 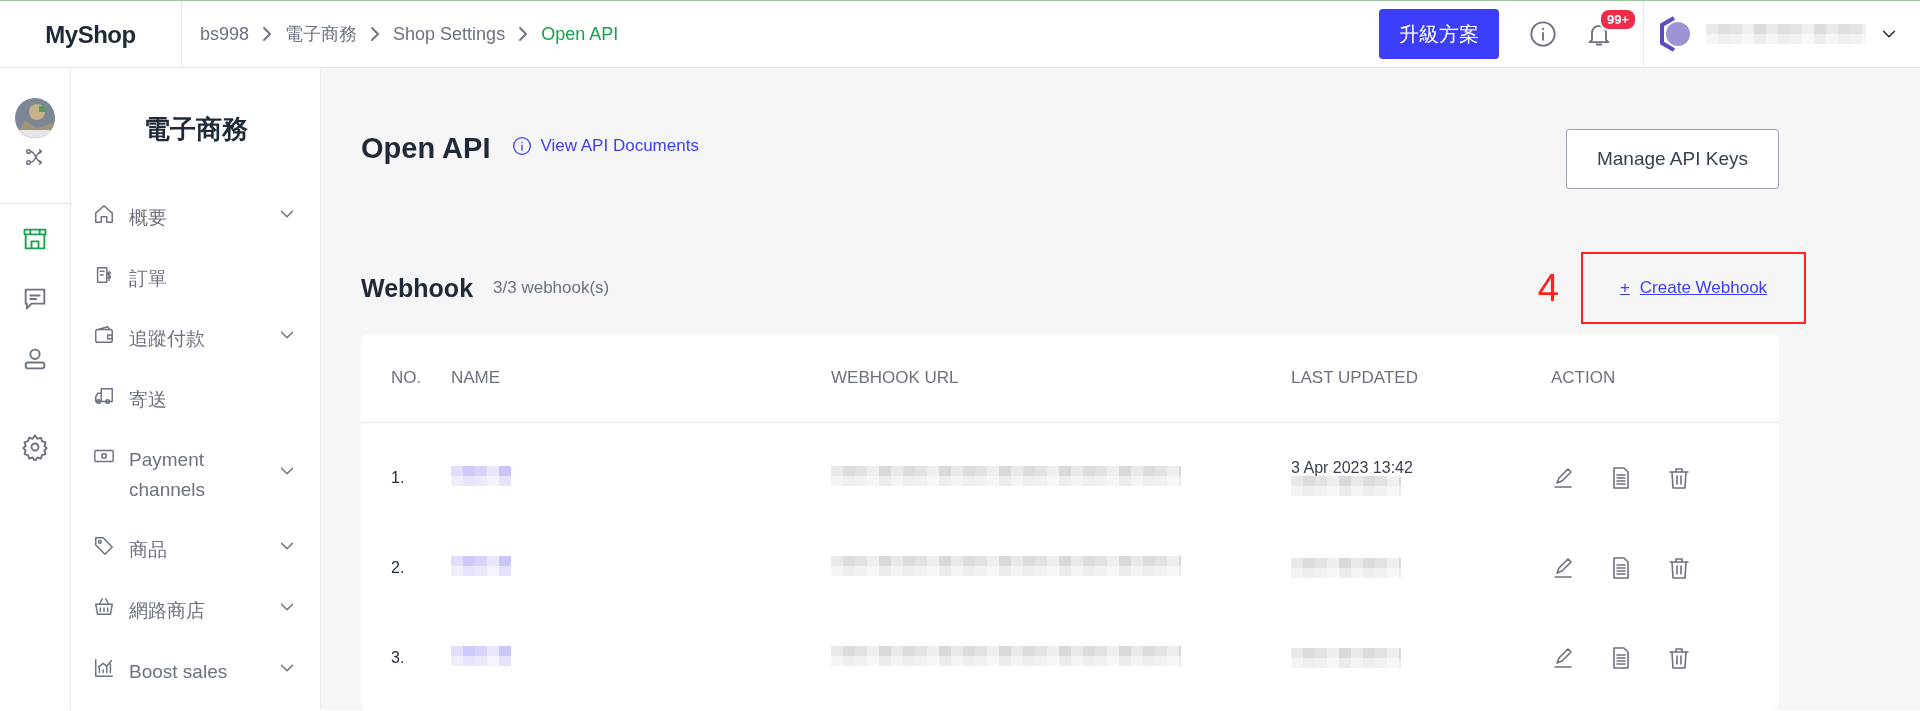 What do you see at coordinates (225, 34) in the screenshot?
I see `breadcrumb: bs998` at bounding box center [225, 34].